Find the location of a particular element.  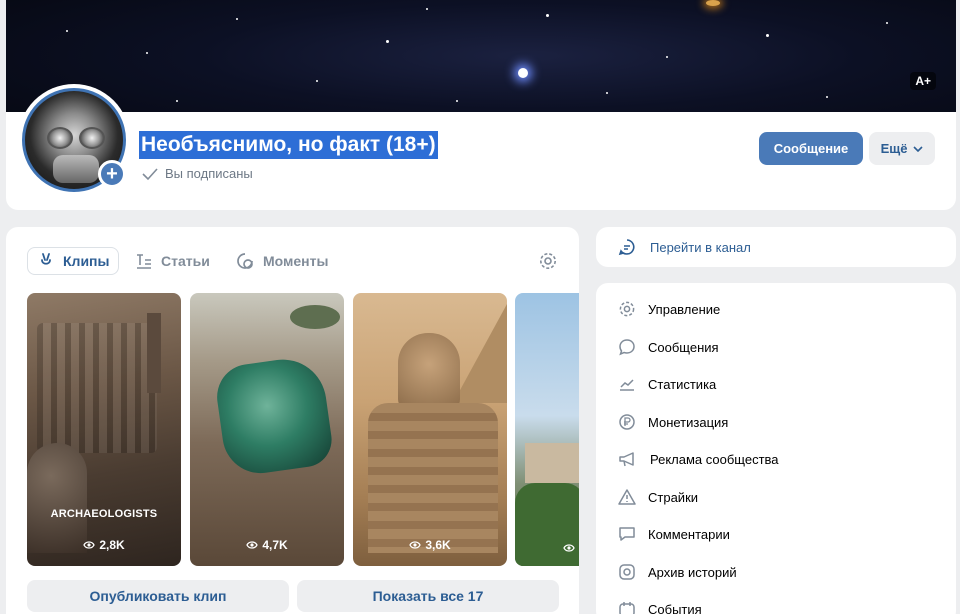

tab-articles: Статьи is located at coordinates (172, 261).